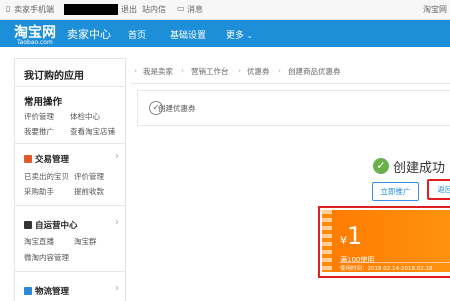  I want to click on promote-now-button: 立即推广, so click(395, 191).